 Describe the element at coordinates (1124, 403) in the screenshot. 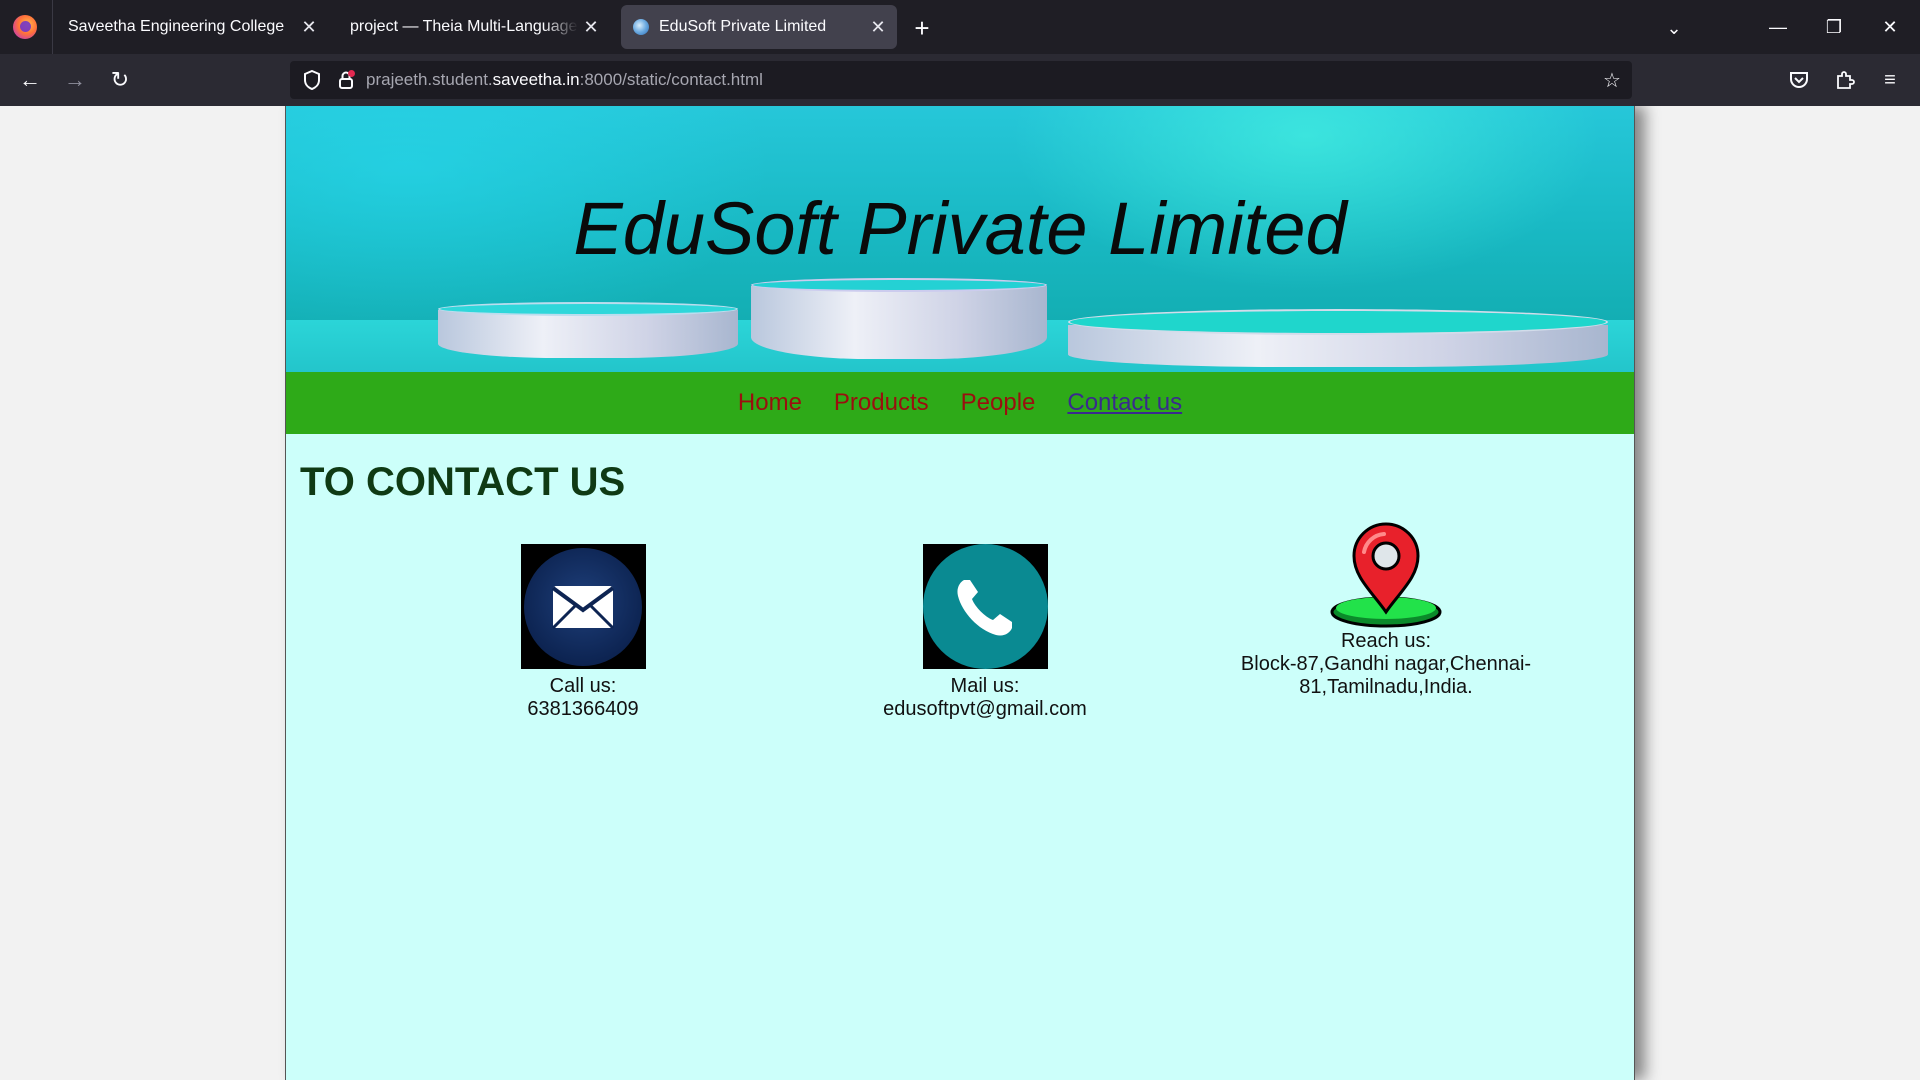

I see `nav-contact-link: Contact us` at that location.